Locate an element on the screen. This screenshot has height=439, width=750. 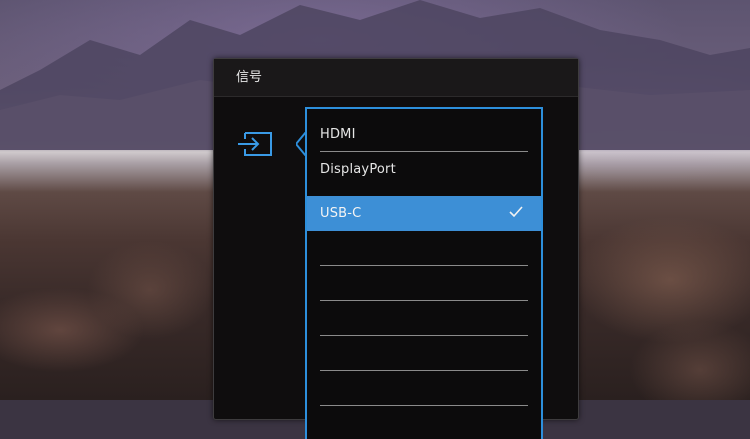
input-option-label: HDMI is located at coordinates (338, 134).